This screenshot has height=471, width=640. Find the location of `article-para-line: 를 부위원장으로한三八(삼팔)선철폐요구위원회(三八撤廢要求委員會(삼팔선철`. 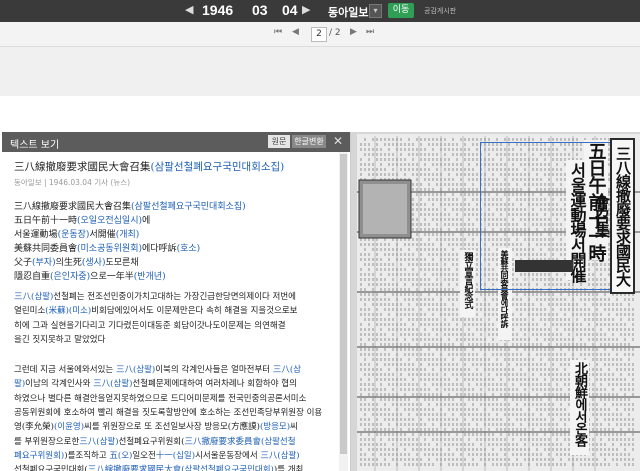

article-para-line: 를 부위원장으로한三八(삼팔)선철폐요구위원회(三八撤廢要求委員會(삼팔선철 is located at coordinates (155, 441).